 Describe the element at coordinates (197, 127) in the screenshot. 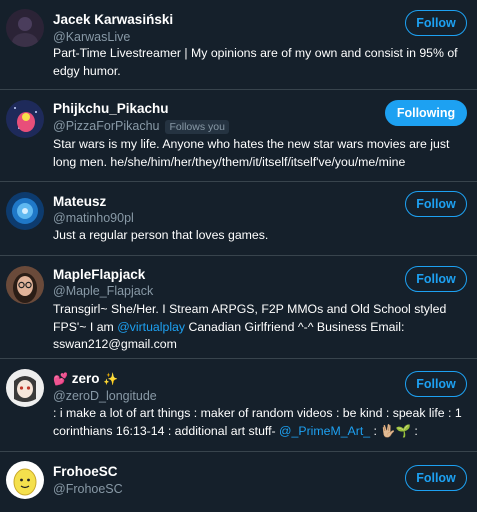

I see `follows-you-badge: Follows you` at that location.